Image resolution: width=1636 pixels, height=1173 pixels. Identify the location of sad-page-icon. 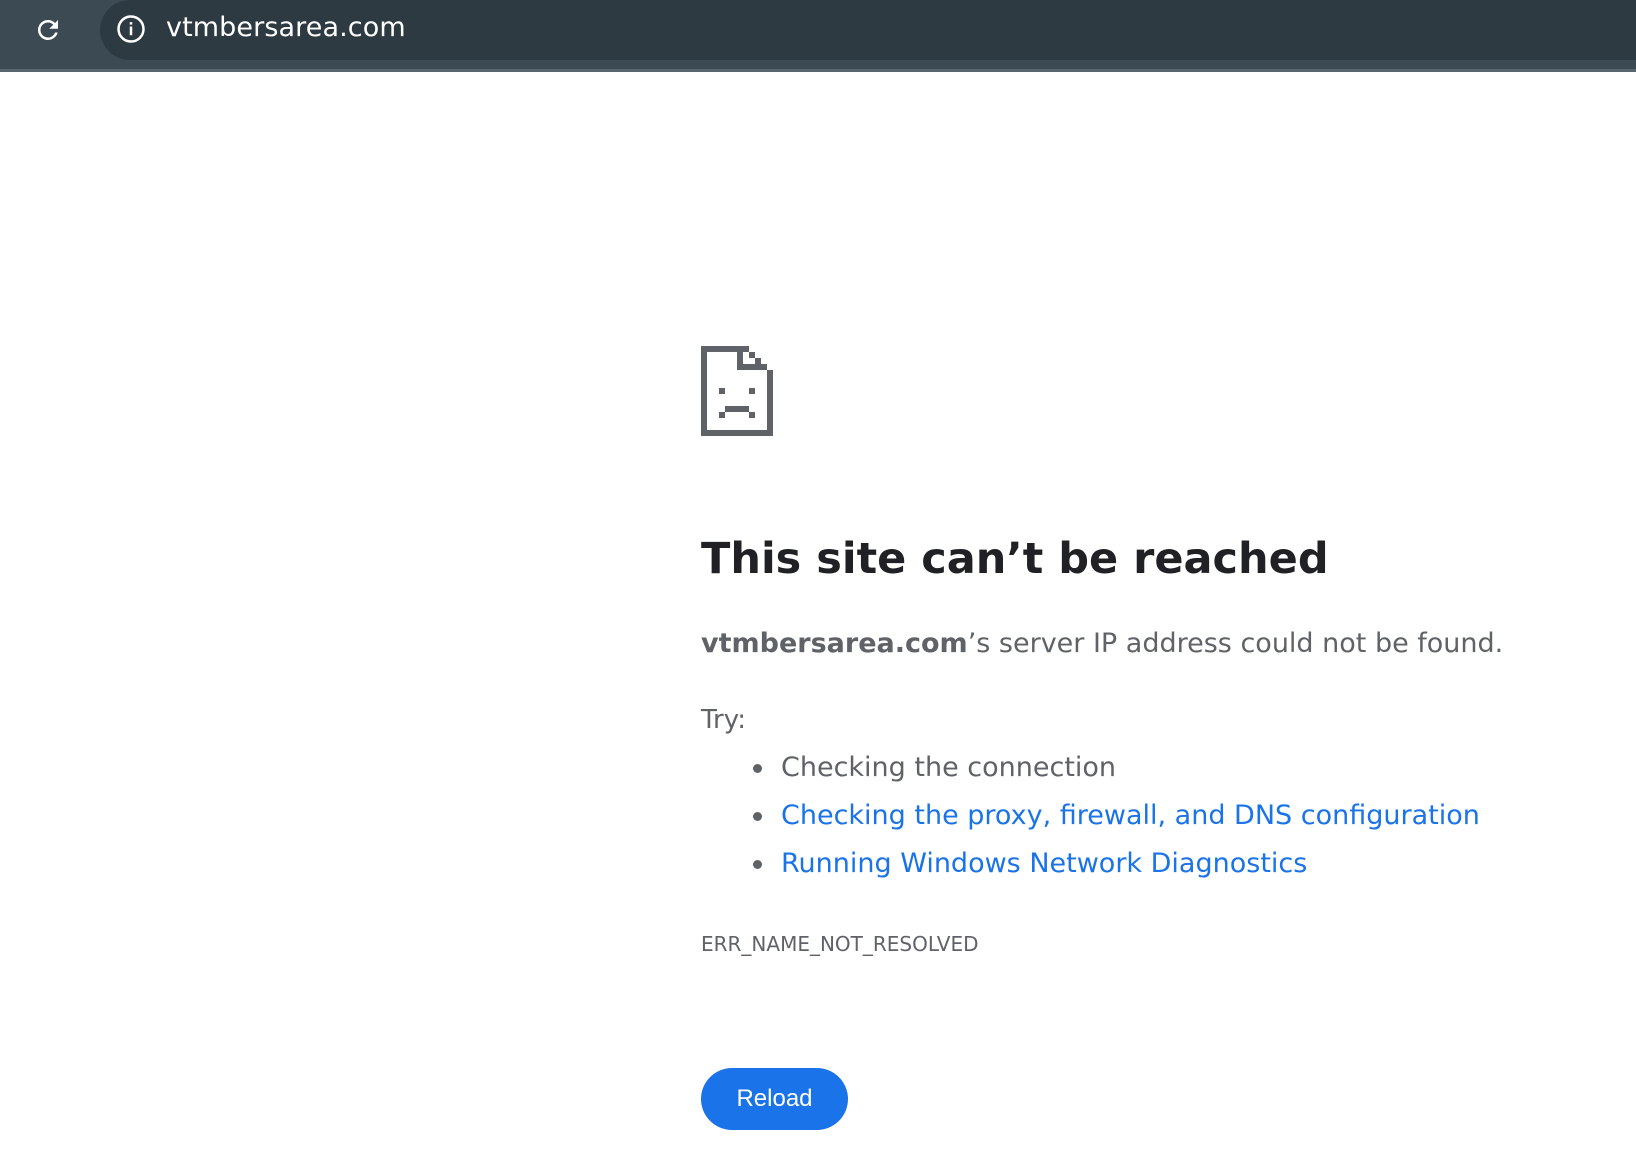
(737, 391).